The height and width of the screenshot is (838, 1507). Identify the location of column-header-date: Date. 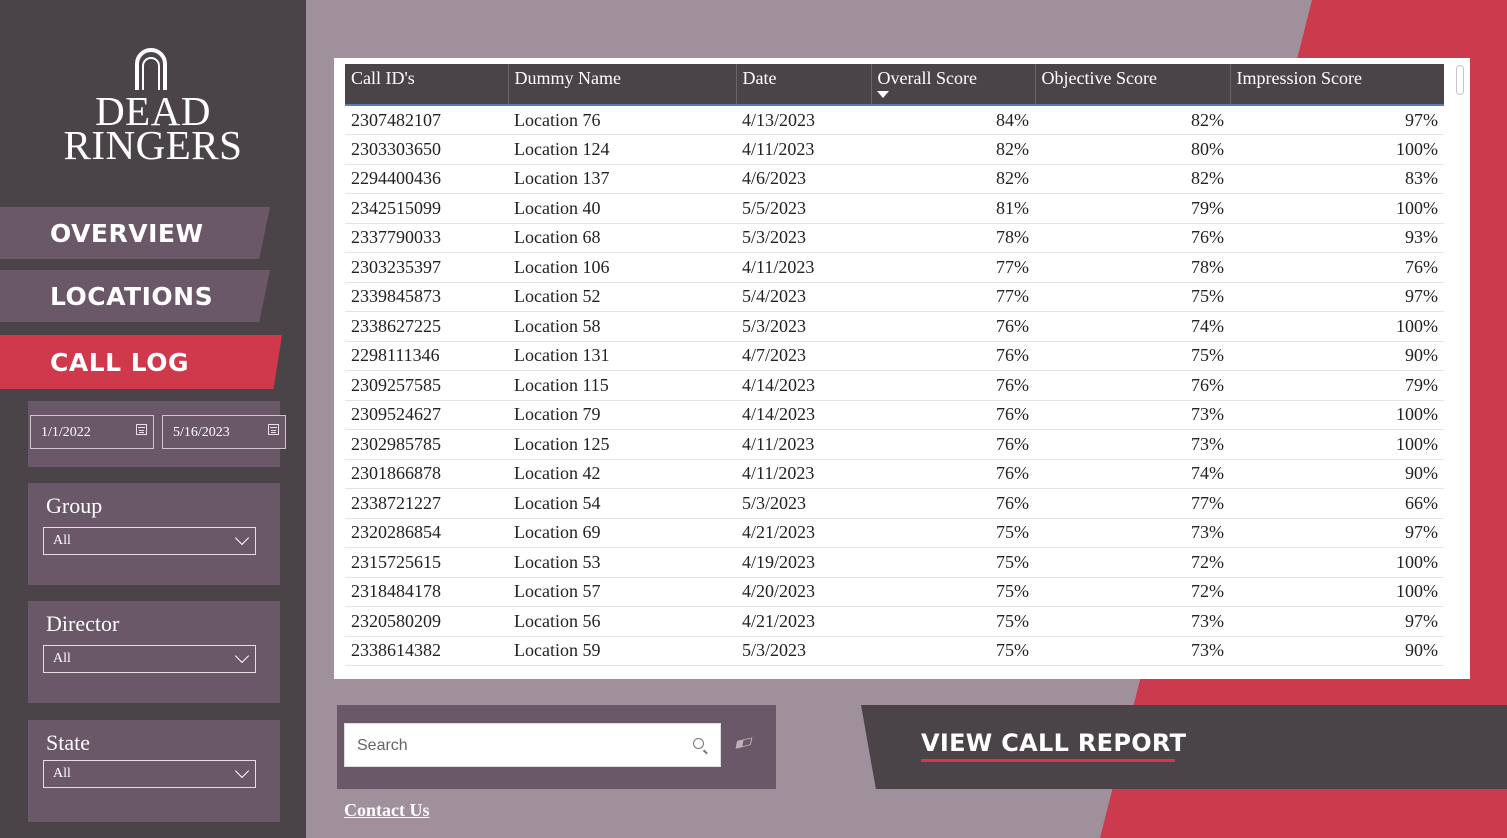
(804, 84).